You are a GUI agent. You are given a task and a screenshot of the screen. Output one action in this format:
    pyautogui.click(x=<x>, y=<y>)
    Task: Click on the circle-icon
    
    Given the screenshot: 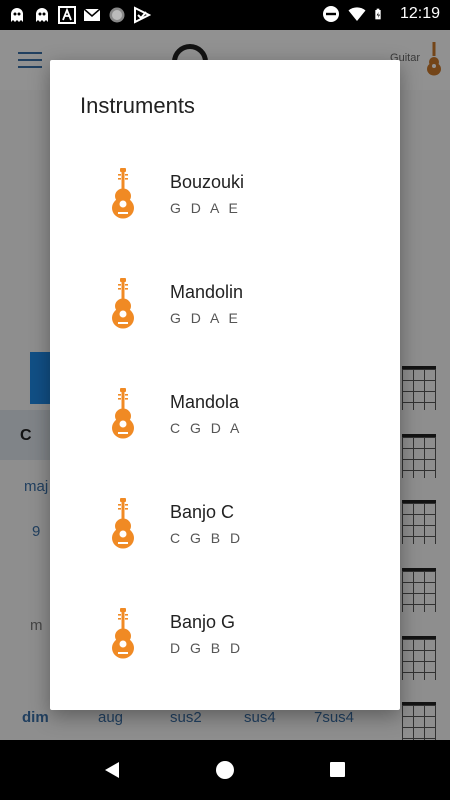 What is the action you would take?
    pyautogui.click(x=117, y=15)
    